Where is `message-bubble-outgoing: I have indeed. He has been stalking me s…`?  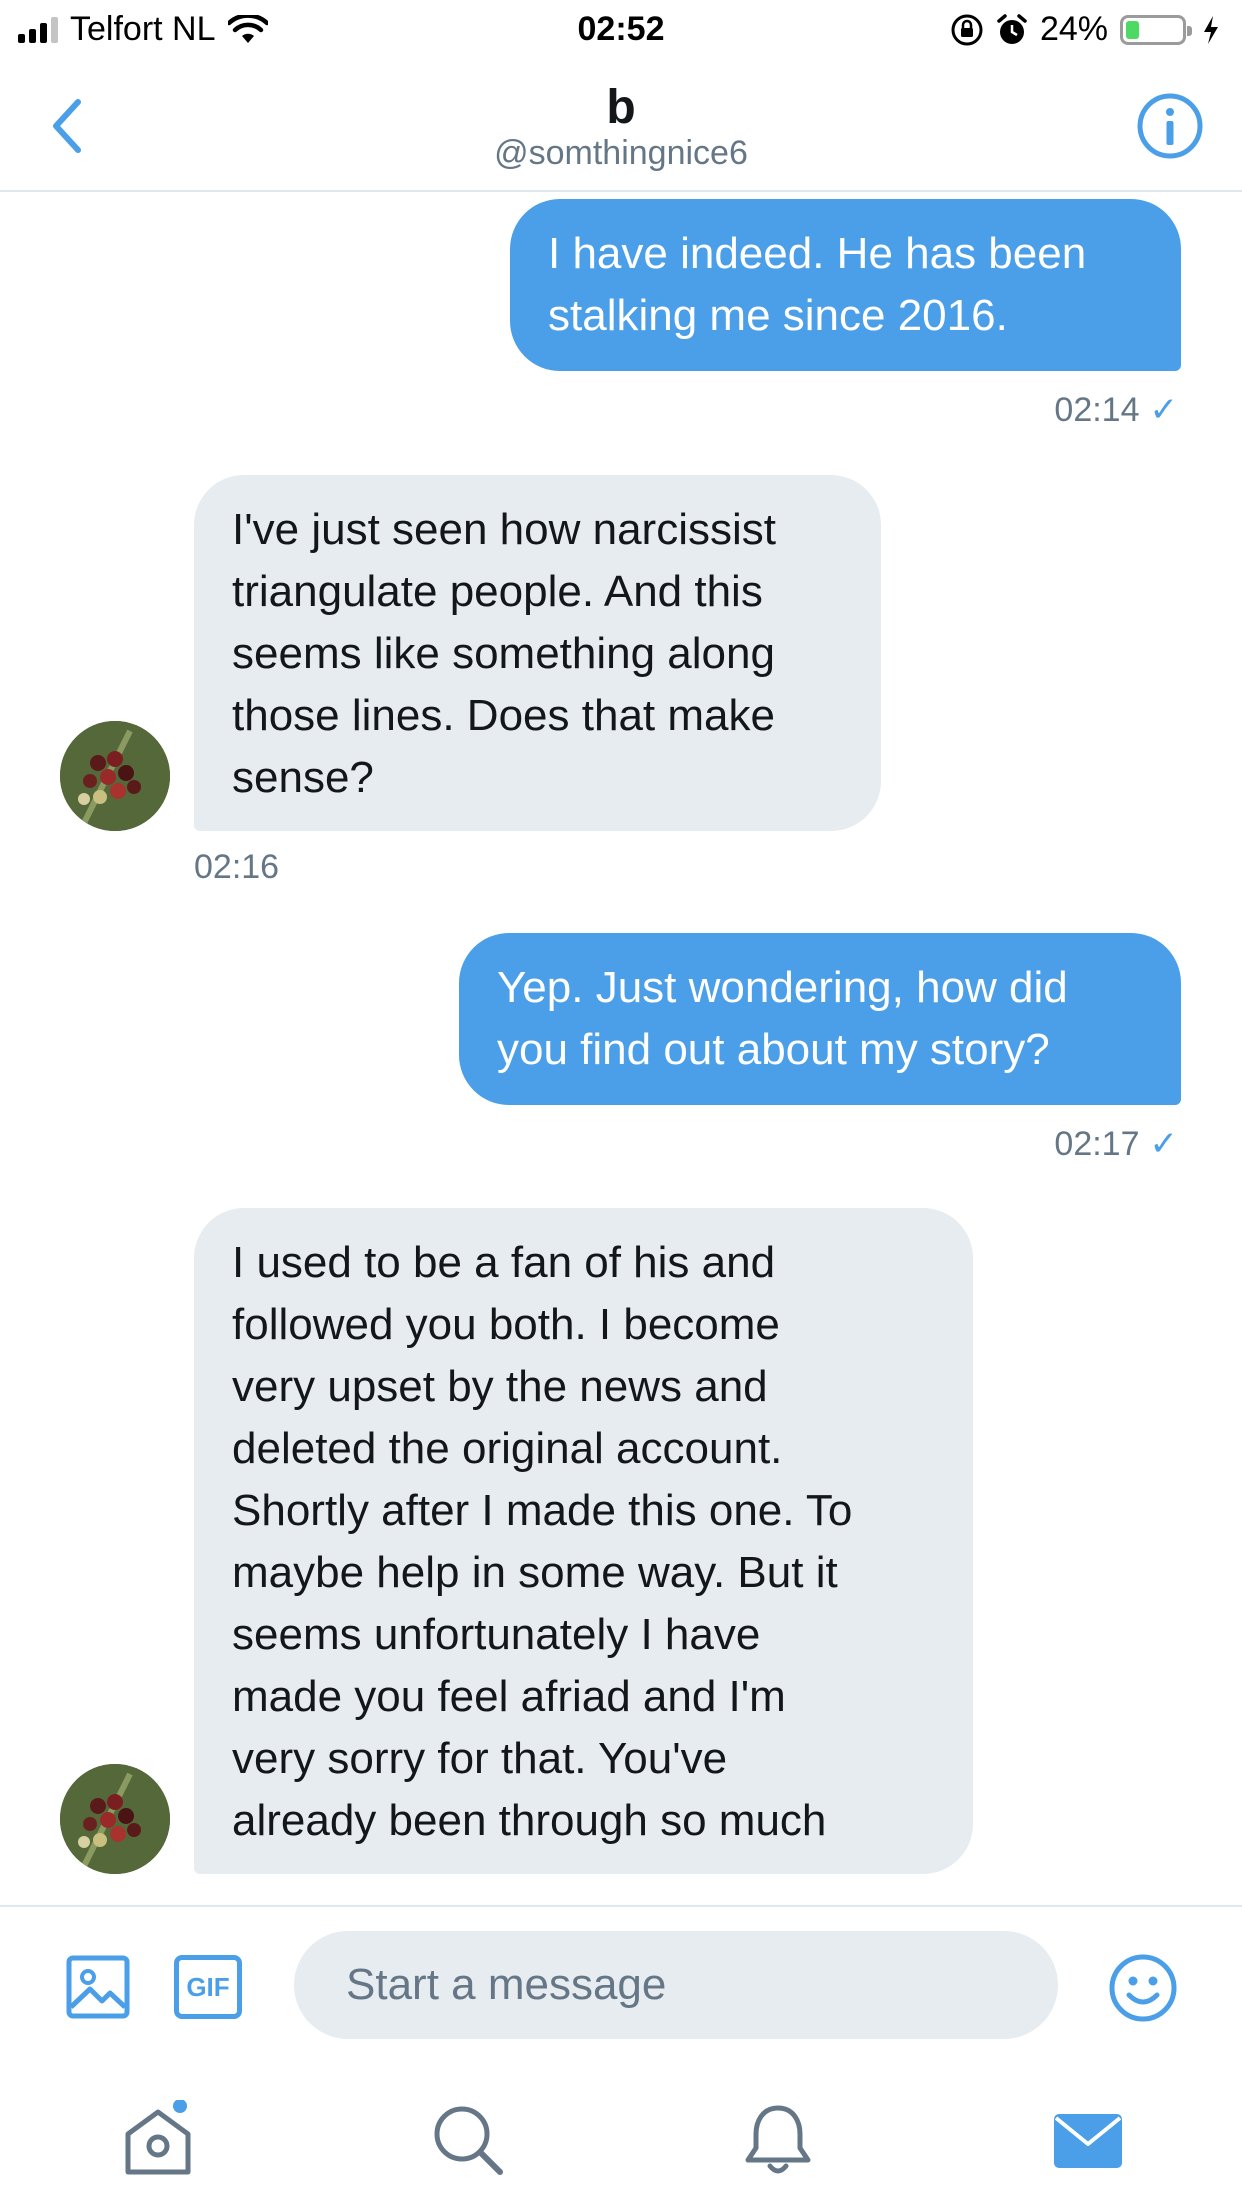
message-bubble-outgoing: I have indeed. He has been stalking me s… is located at coordinates (845, 285).